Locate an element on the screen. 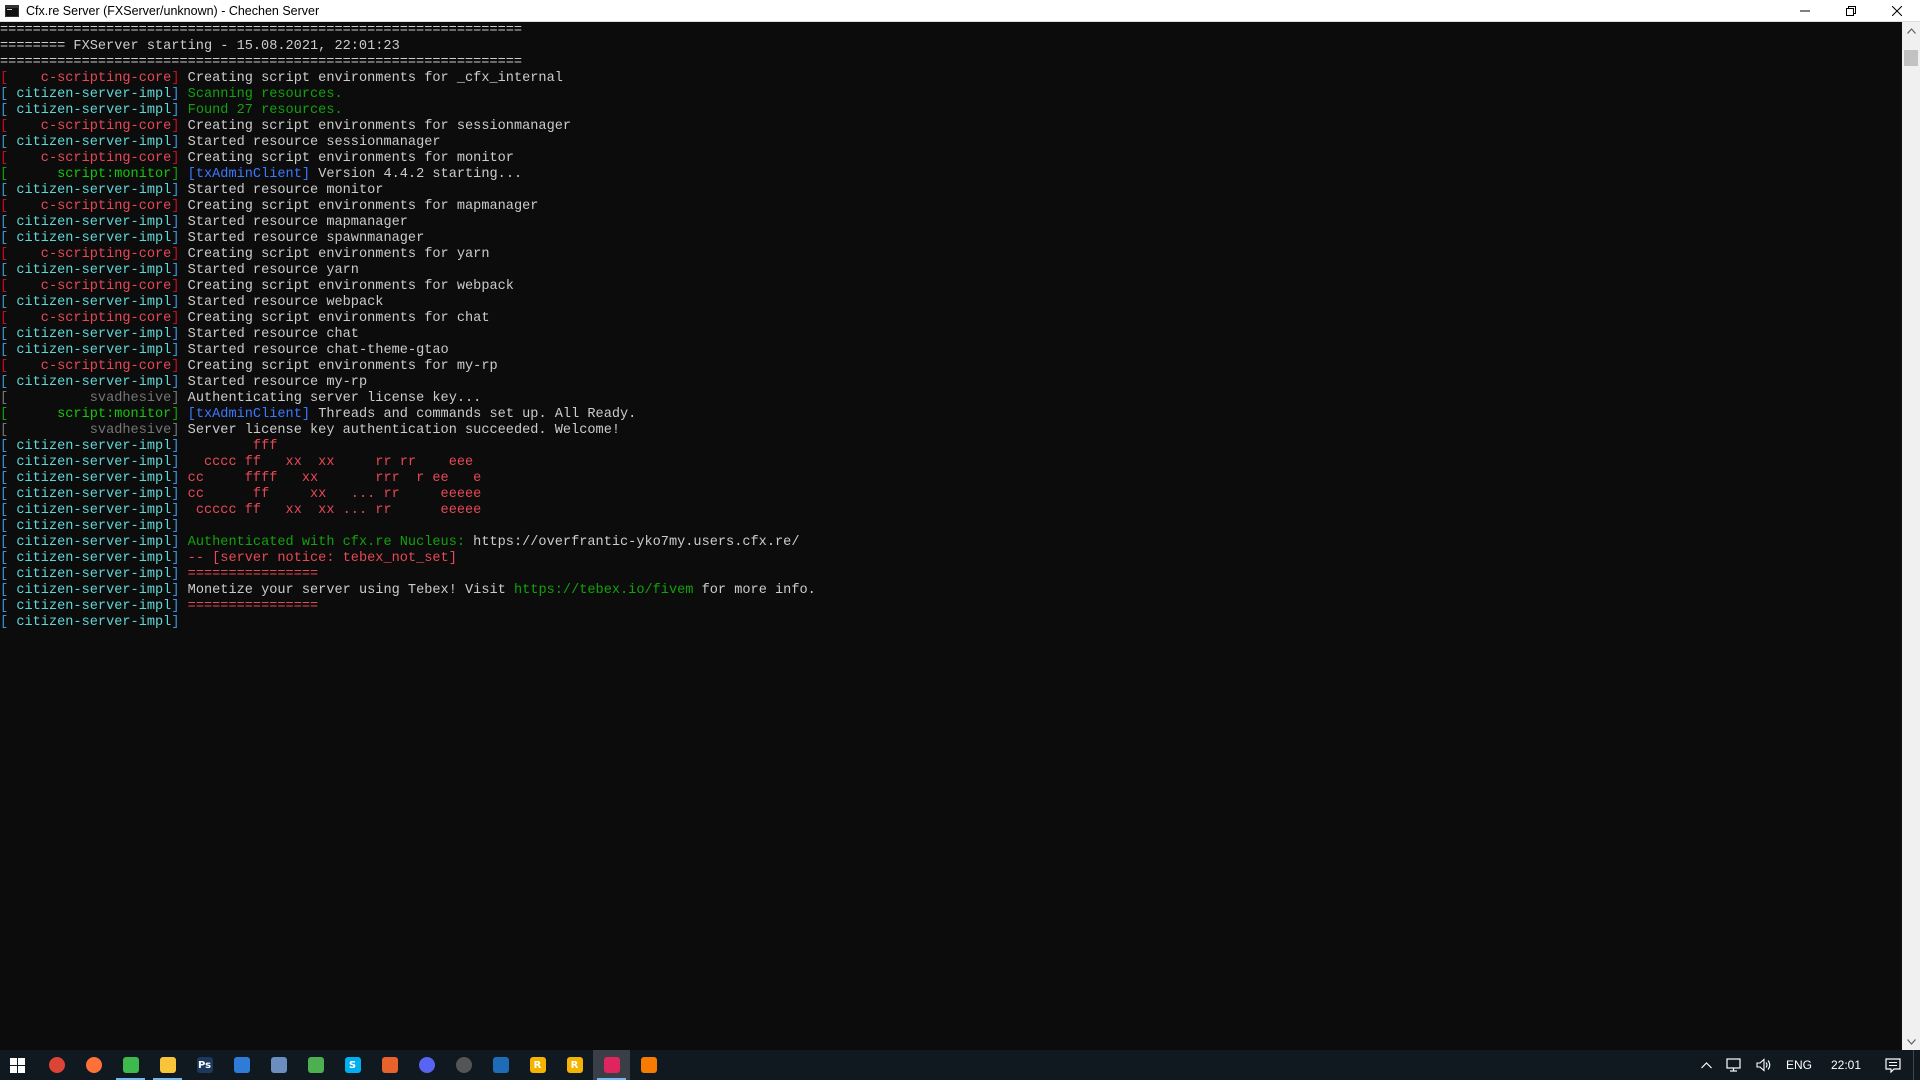 The width and height of the screenshot is (1920, 1080). log-message: Started resource chat-theme-gtao is located at coordinates (318, 350).